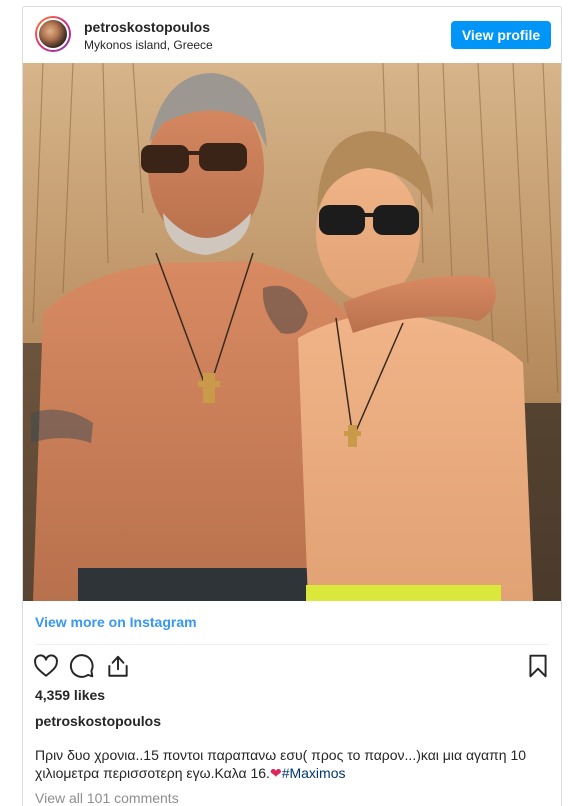 The height and width of the screenshot is (806, 568). What do you see at coordinates (82, 666) in the screenshot?
I see `comment-icon` at bounding box center [82, 666].